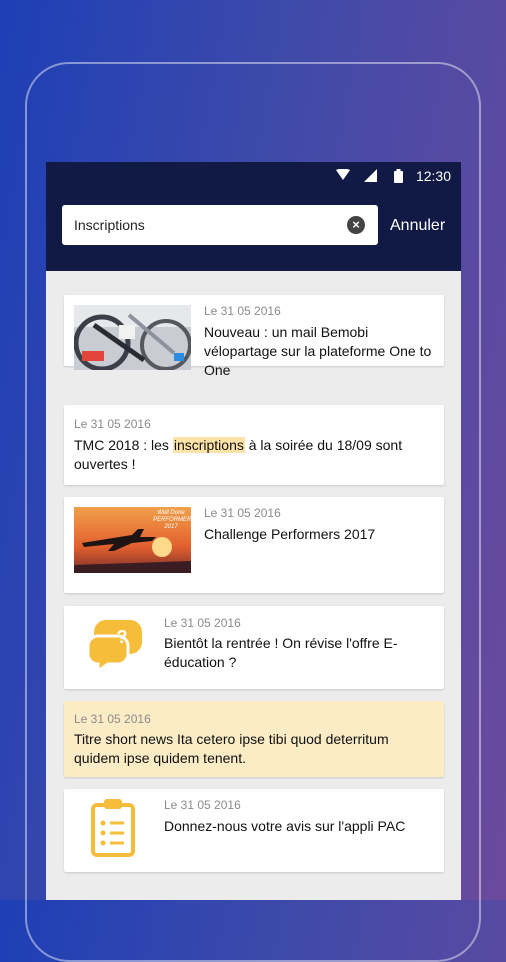 This screenshot has height=962, width=506. What do you see at coordinates (433, 176) in the screenshot?
I see `status-time: 12:30` at bounding box center [433, 176].